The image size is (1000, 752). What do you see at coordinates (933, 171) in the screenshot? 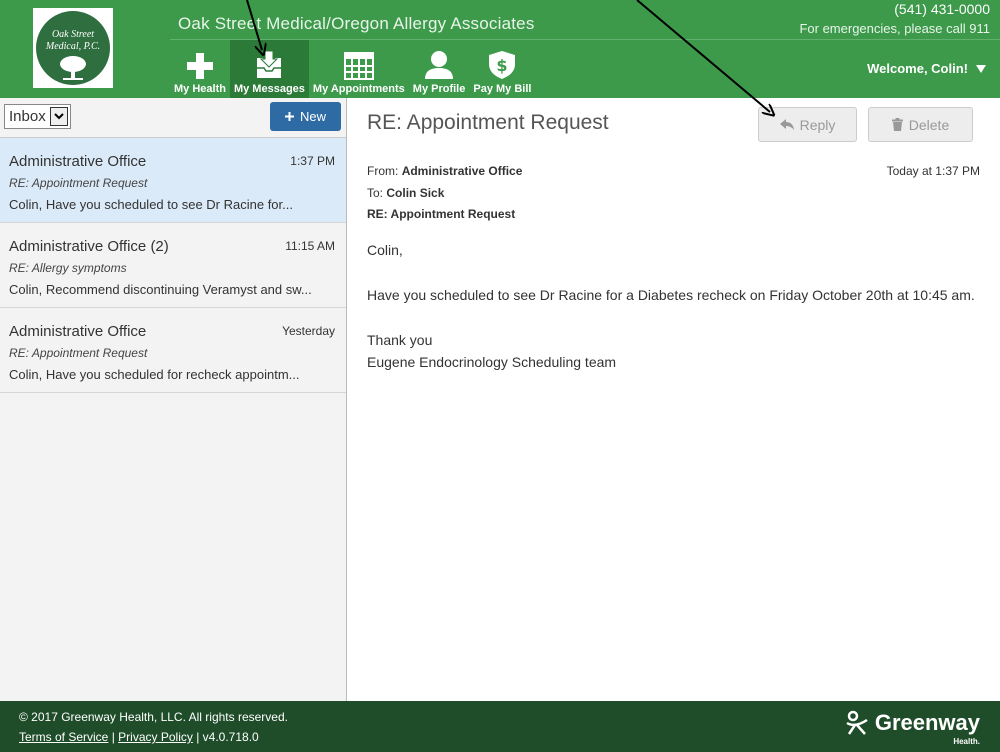
I see `message-date: Today at 1:37 PM` at bounding box center [933, 171].